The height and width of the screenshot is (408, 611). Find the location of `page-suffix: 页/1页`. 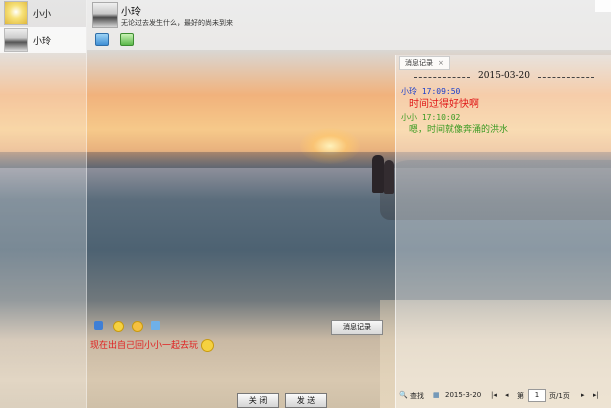

page-suffix: 页/1页 is located at coordinates (559, 396).